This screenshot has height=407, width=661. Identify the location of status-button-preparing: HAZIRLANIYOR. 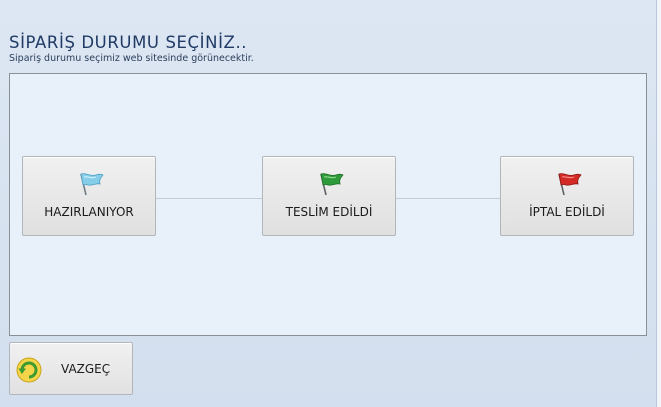
(89, 196).